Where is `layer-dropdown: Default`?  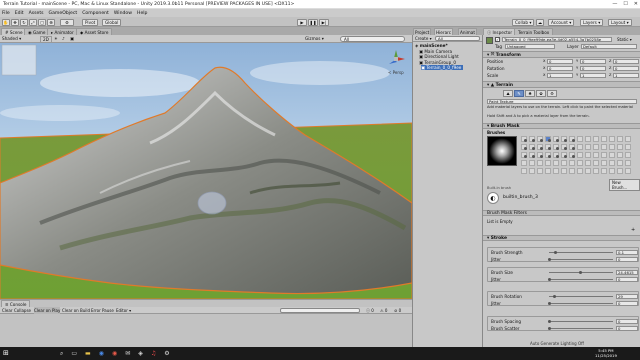
layer-dropdown: Default is located at coordinates (609, 46).